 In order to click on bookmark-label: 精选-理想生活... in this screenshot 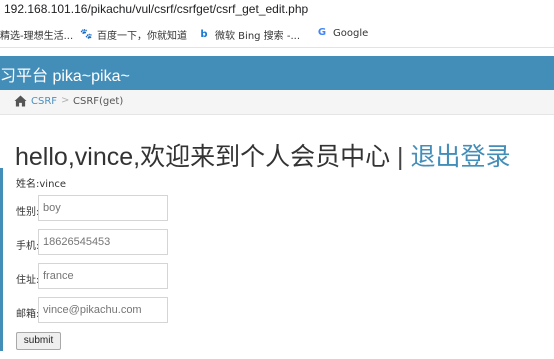, I will do `click(37, 36)`.